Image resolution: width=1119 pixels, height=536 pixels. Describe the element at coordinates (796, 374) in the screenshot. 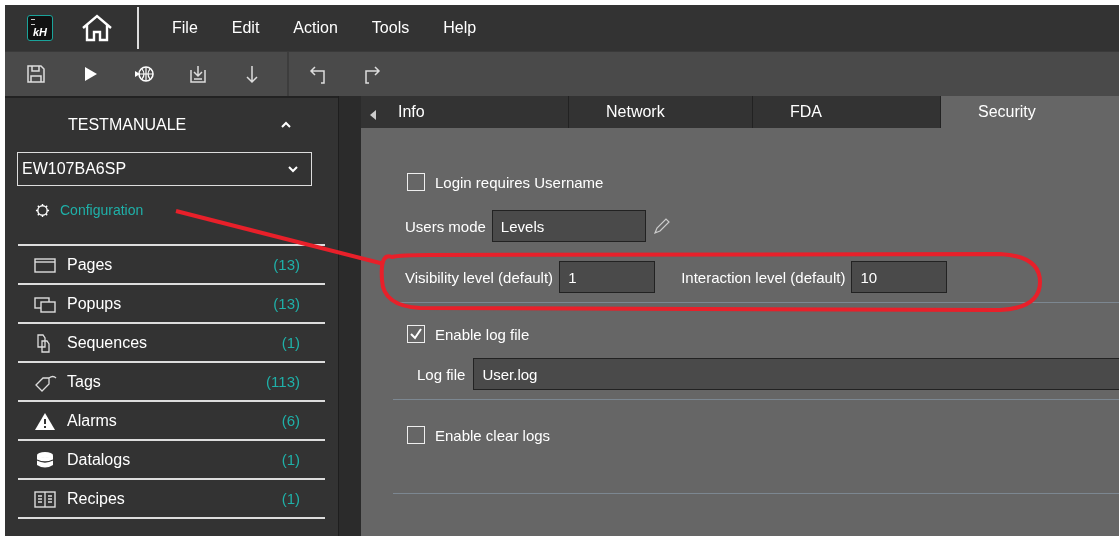

I see `log-file-field: User.log` at that location.